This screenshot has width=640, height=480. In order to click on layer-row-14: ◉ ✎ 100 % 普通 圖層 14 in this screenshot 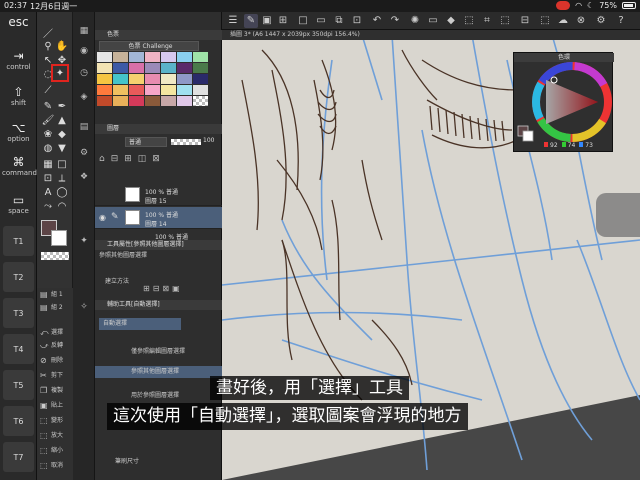, I will do `click(158, 218)`.